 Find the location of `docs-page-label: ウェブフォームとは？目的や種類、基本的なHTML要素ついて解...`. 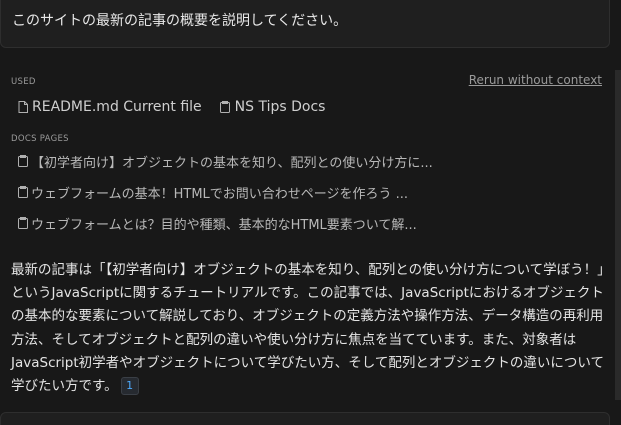

docs-page-label: ウェブフォームとは？目的や種類、基本的なHTML要素ついて解... is located at coordinates (224, 225).